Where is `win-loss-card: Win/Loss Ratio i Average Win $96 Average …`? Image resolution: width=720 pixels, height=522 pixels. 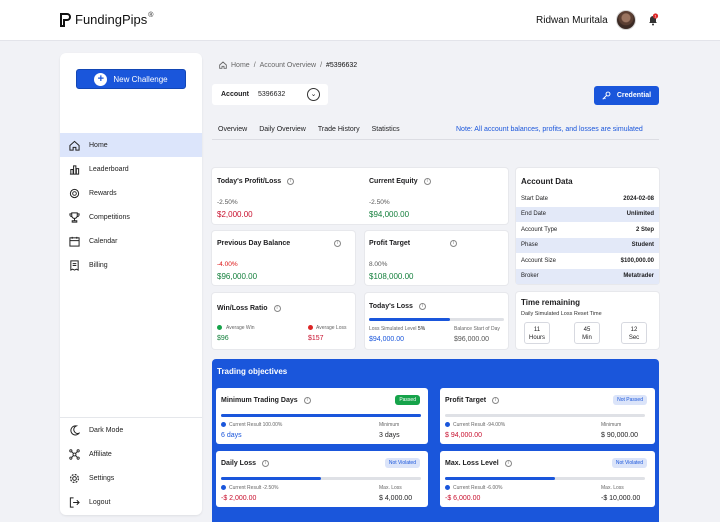
win-loss-card: Win/Loss Ratio i Average Win $96 Average … is located at coordinates (283, 321).